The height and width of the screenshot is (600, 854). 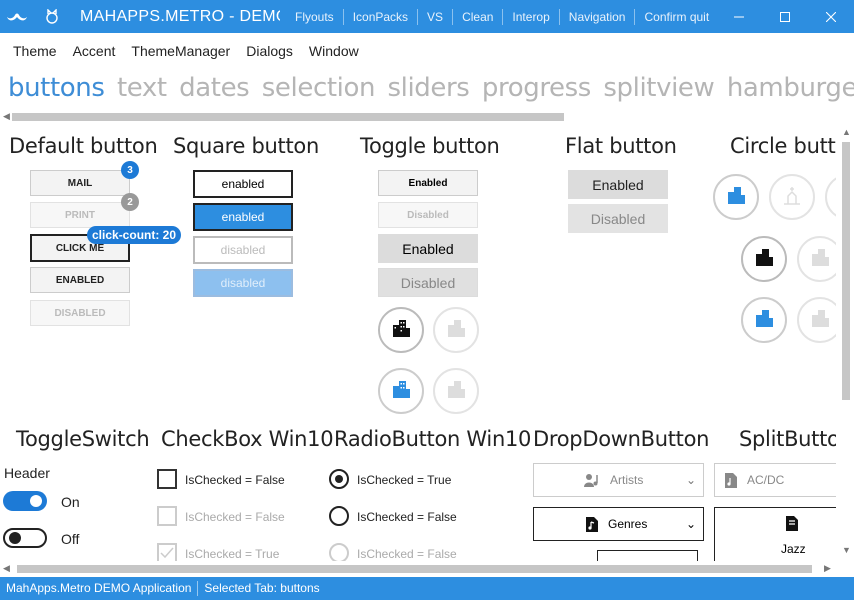 I want to click on square-disabled-button: disabled, so click(x=243, y=250).